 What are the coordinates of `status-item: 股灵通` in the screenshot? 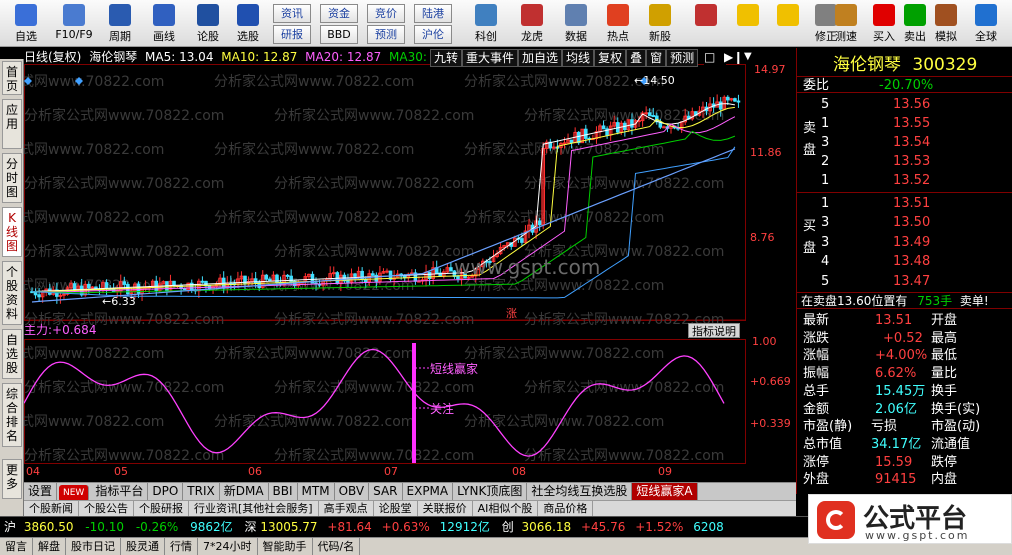 It's located at (143, 546).